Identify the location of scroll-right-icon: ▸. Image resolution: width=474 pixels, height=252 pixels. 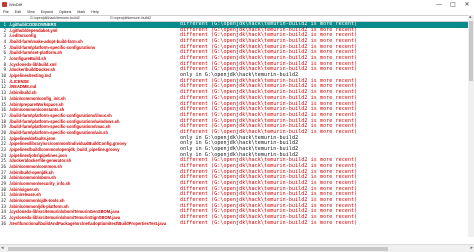
(471, 248).